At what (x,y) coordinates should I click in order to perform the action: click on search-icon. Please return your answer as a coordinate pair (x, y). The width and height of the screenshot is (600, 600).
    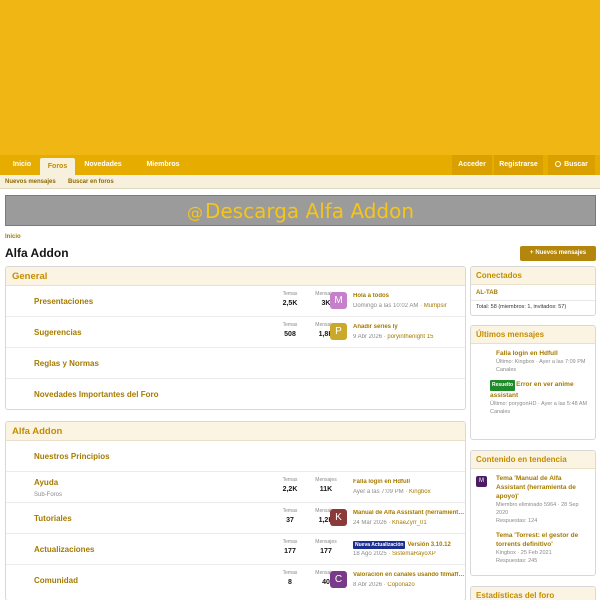
    Looking at the image, I should click on (558, 164).